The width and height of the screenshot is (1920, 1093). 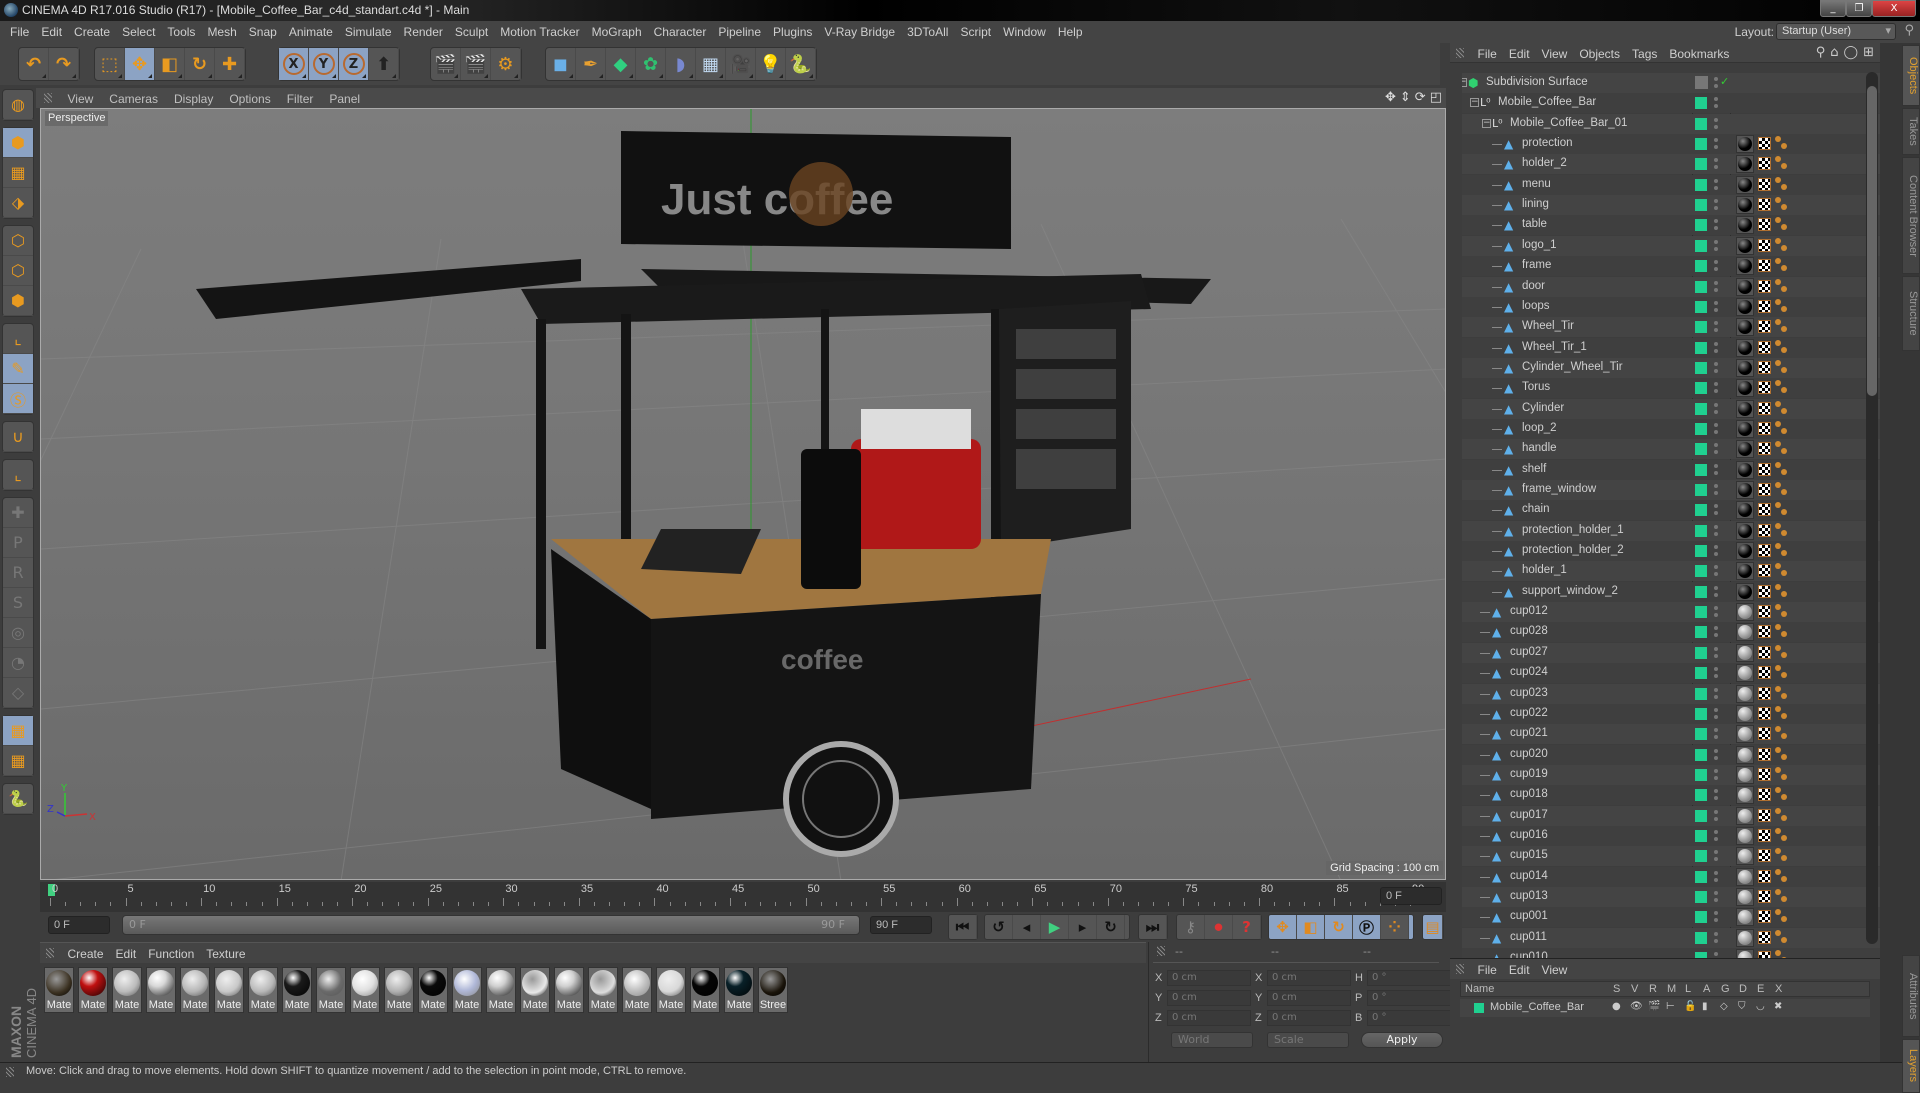 What do you see at coordinates (1436, 97) in the screenshot?
I see `maximize-view-icon: ◰` at bounding box center [1436, 97].